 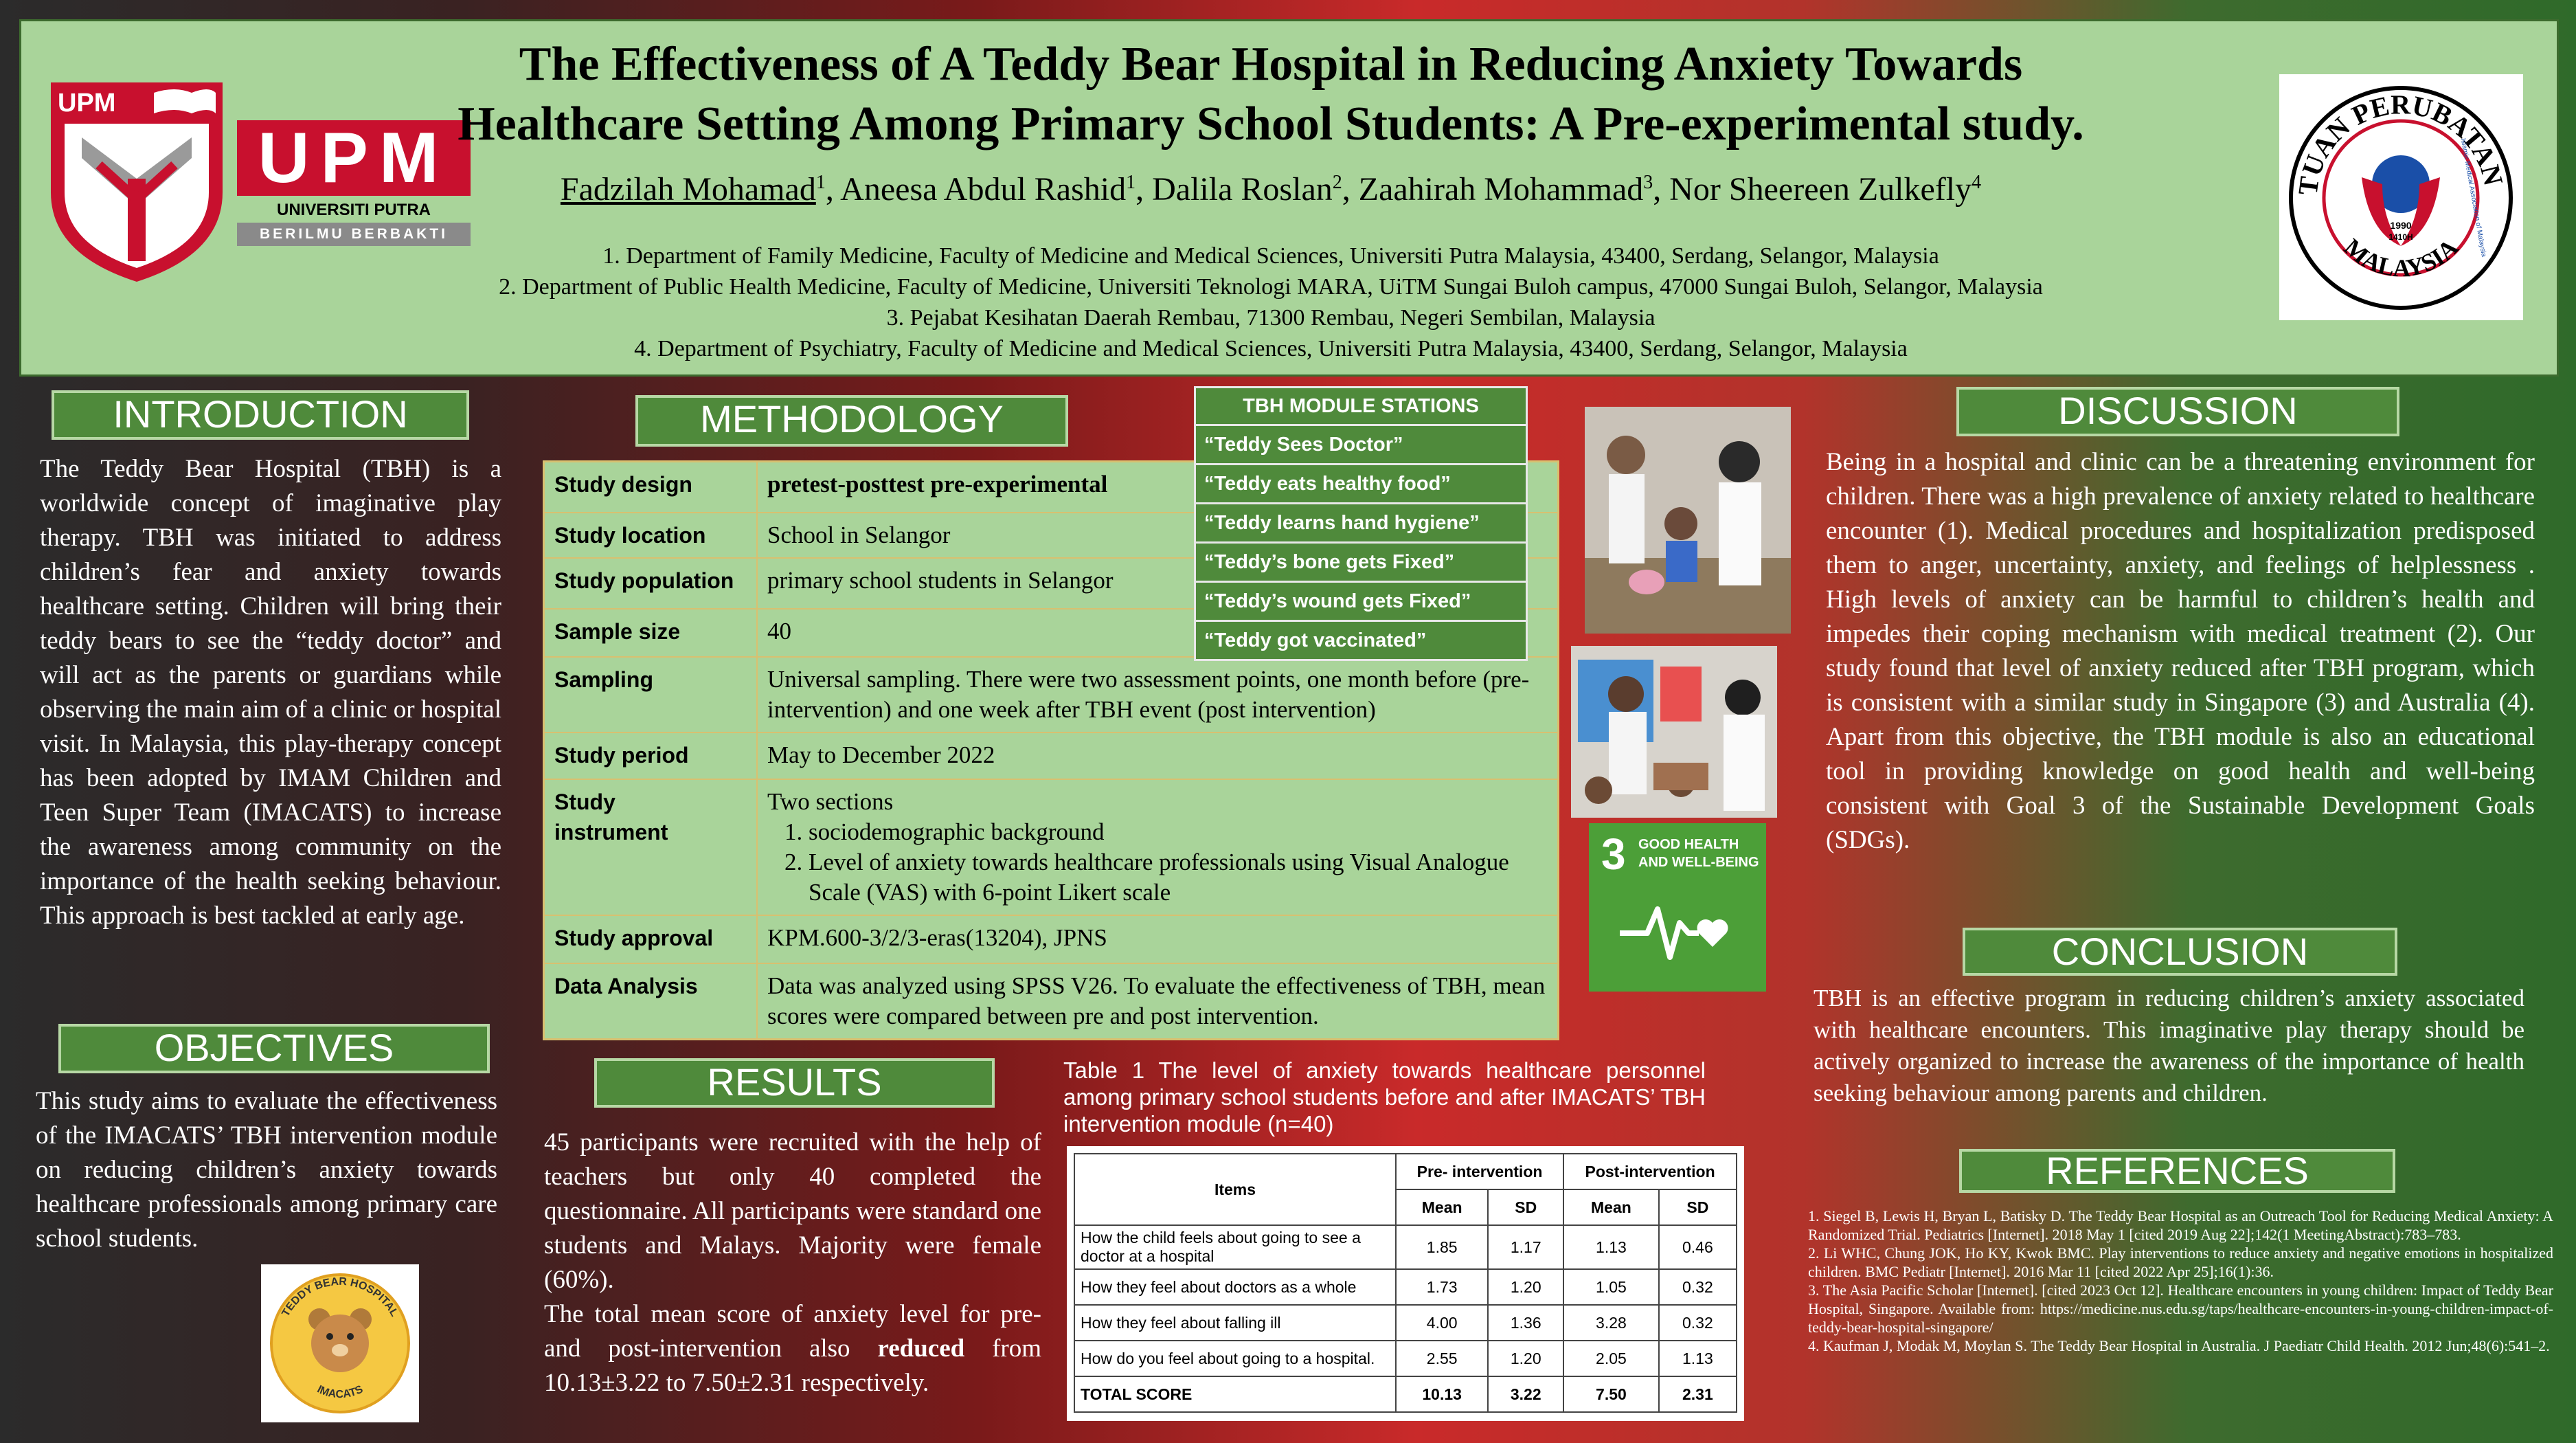 What do you see at coordinates (1698, 863) in the screenshot?
I see `sdg-label-line: AND WELL-BEING` at bounding box center [1698, 863].